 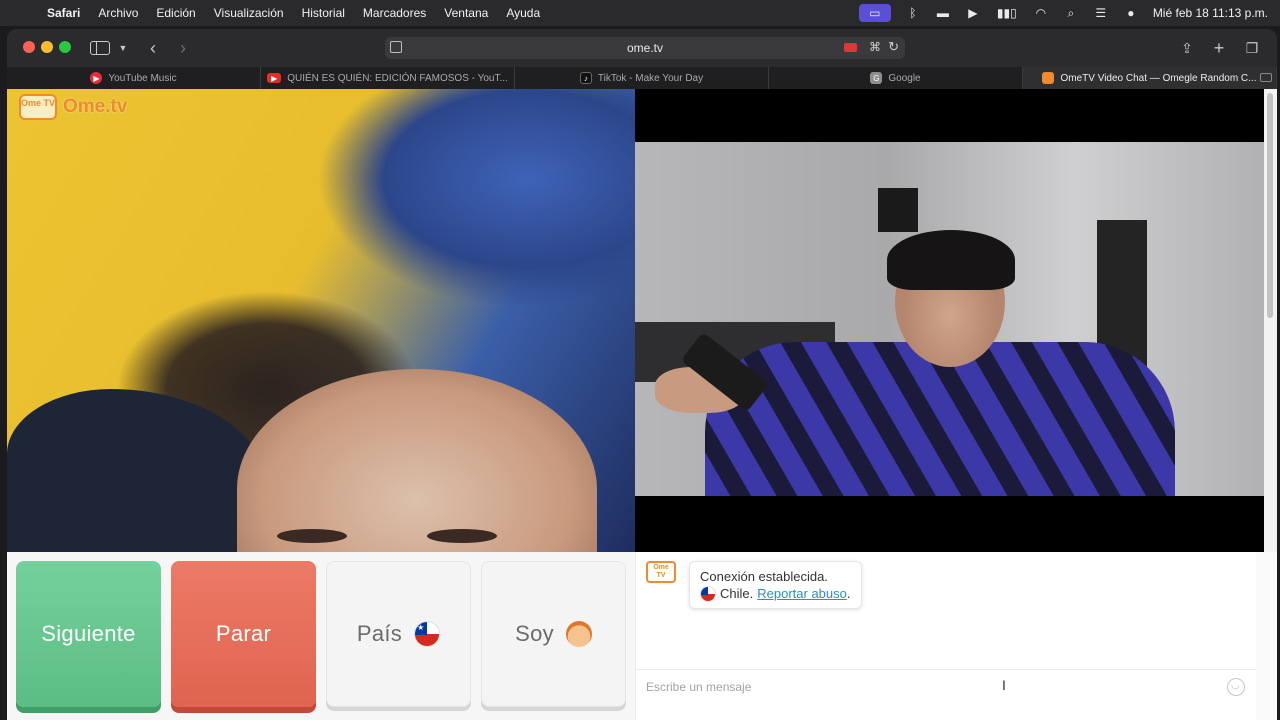 What do you see at coordinates (875, 47) in the screenshot?
I see `translate-icon: ⌘` at bounding box center [875, 47].